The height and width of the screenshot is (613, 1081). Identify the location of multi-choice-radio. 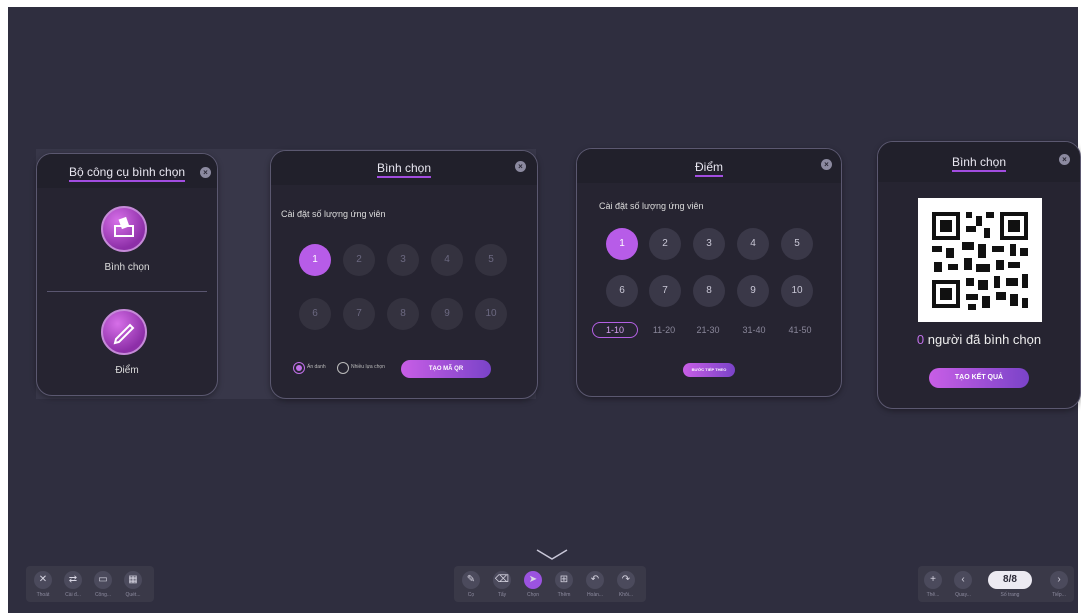
(343, 368).